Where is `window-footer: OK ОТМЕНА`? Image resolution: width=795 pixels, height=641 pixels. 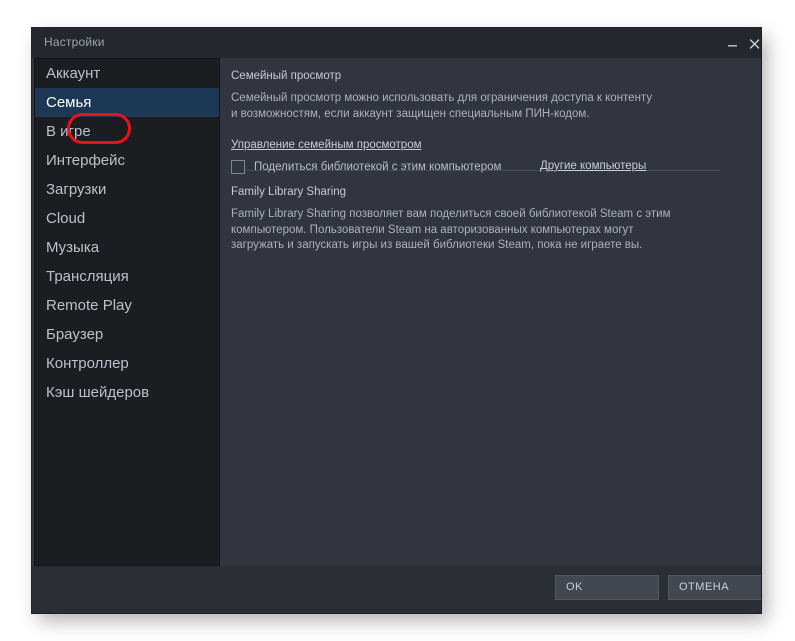 window-footer: OK ОТМЕНА is located at coordinates (396, 589).